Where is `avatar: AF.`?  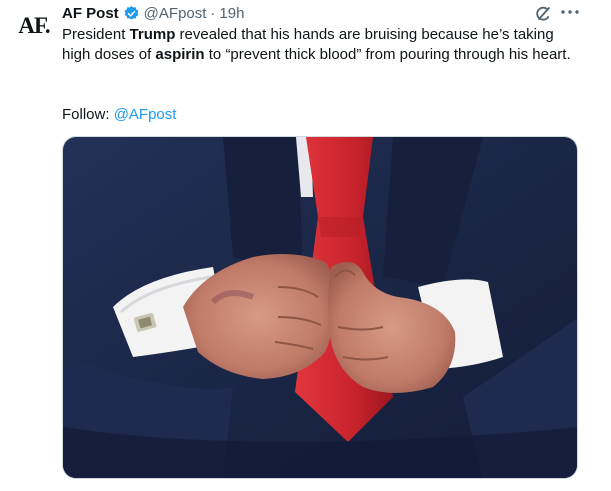
avatar: AF. is located at coordinates (34, 26).